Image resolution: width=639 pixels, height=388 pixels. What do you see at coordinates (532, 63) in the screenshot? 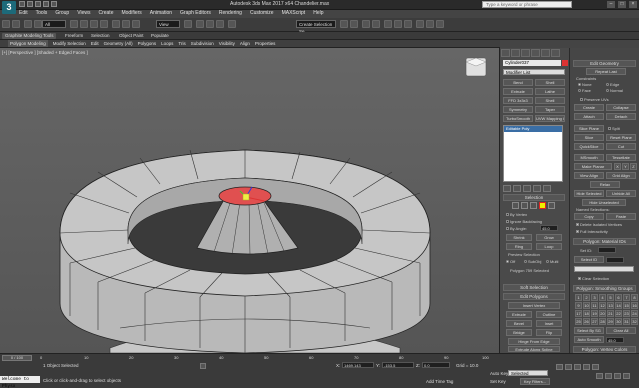
I see `object-name-field: Cylinder037` at bounding box center [532, 63].